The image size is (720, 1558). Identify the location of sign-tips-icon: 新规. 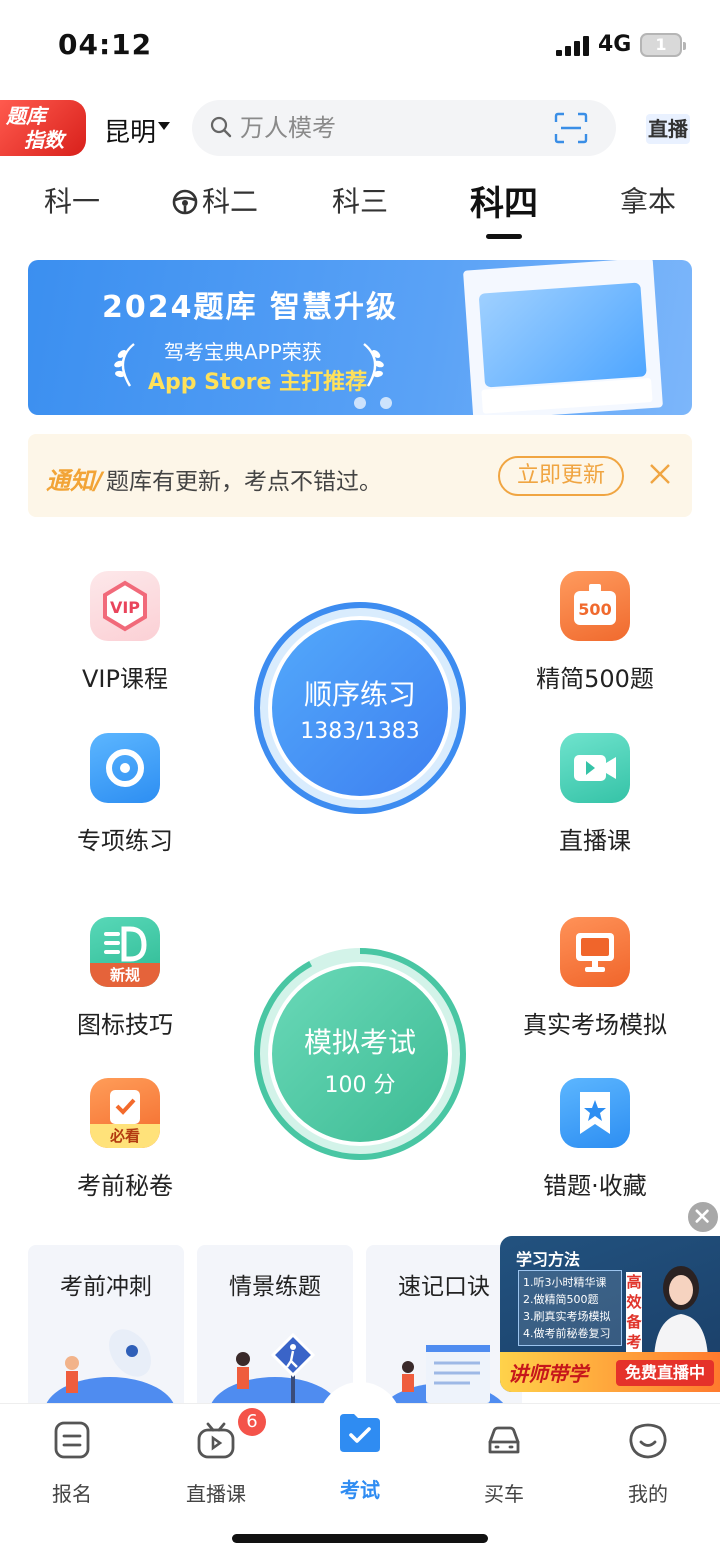
(125, 952).